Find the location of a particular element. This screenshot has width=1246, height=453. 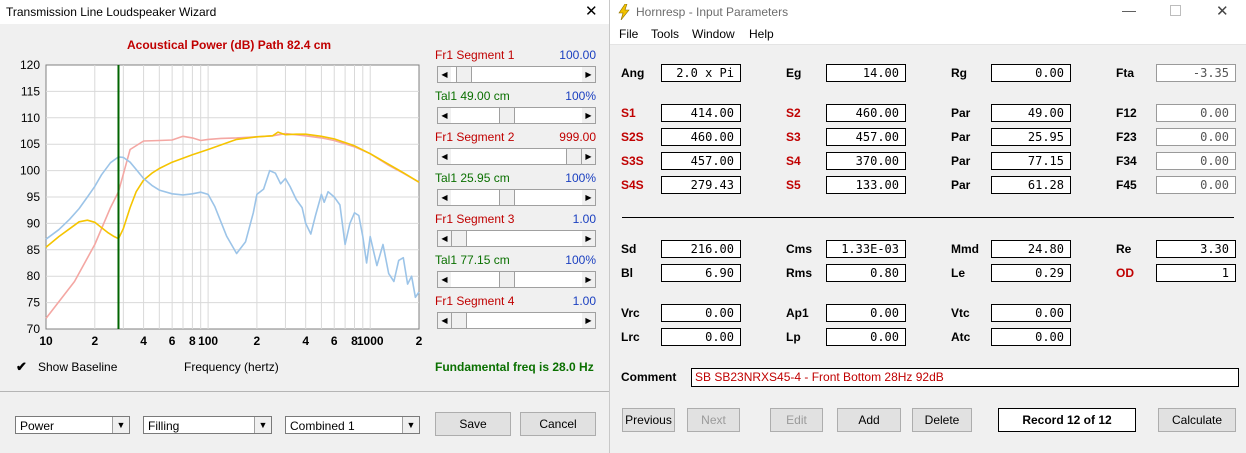

param-field: 0.80 is located at coordinates (866, 273).